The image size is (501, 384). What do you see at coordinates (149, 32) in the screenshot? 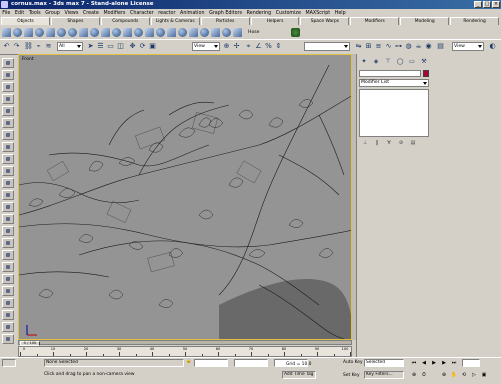
I see `spindle-icon` at bounding box center [149, 32].